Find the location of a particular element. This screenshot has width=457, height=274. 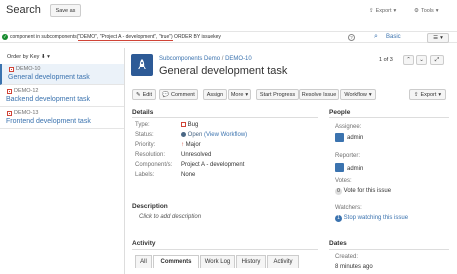

export-label: Export is located at coordinates (383, 11).